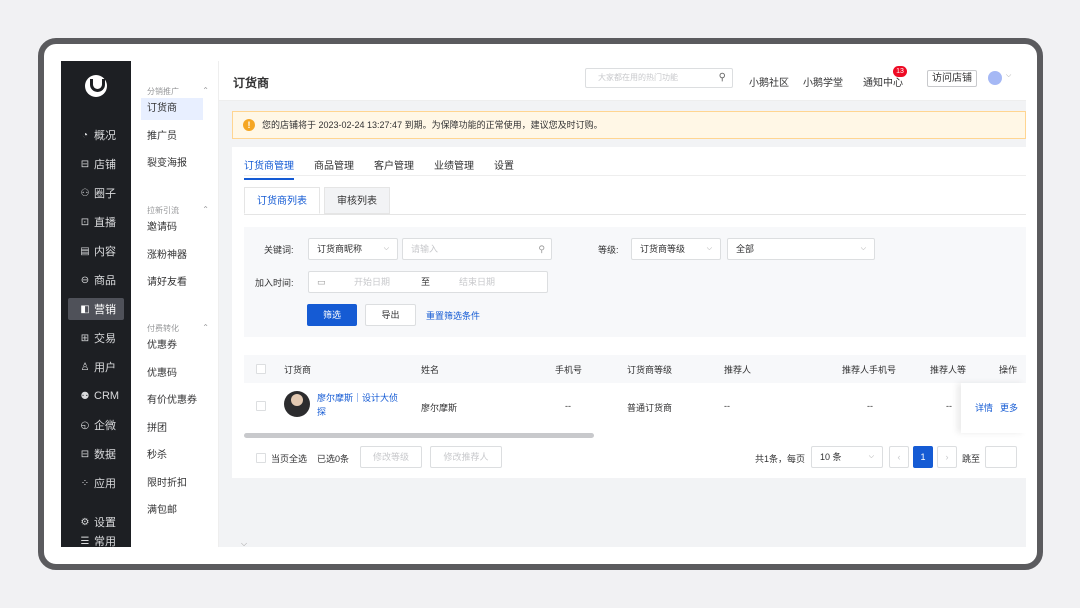 This screenshot has height=608, width=1080. I want to click on keyword-type-value: 订货商昵称, so click(340, 249).